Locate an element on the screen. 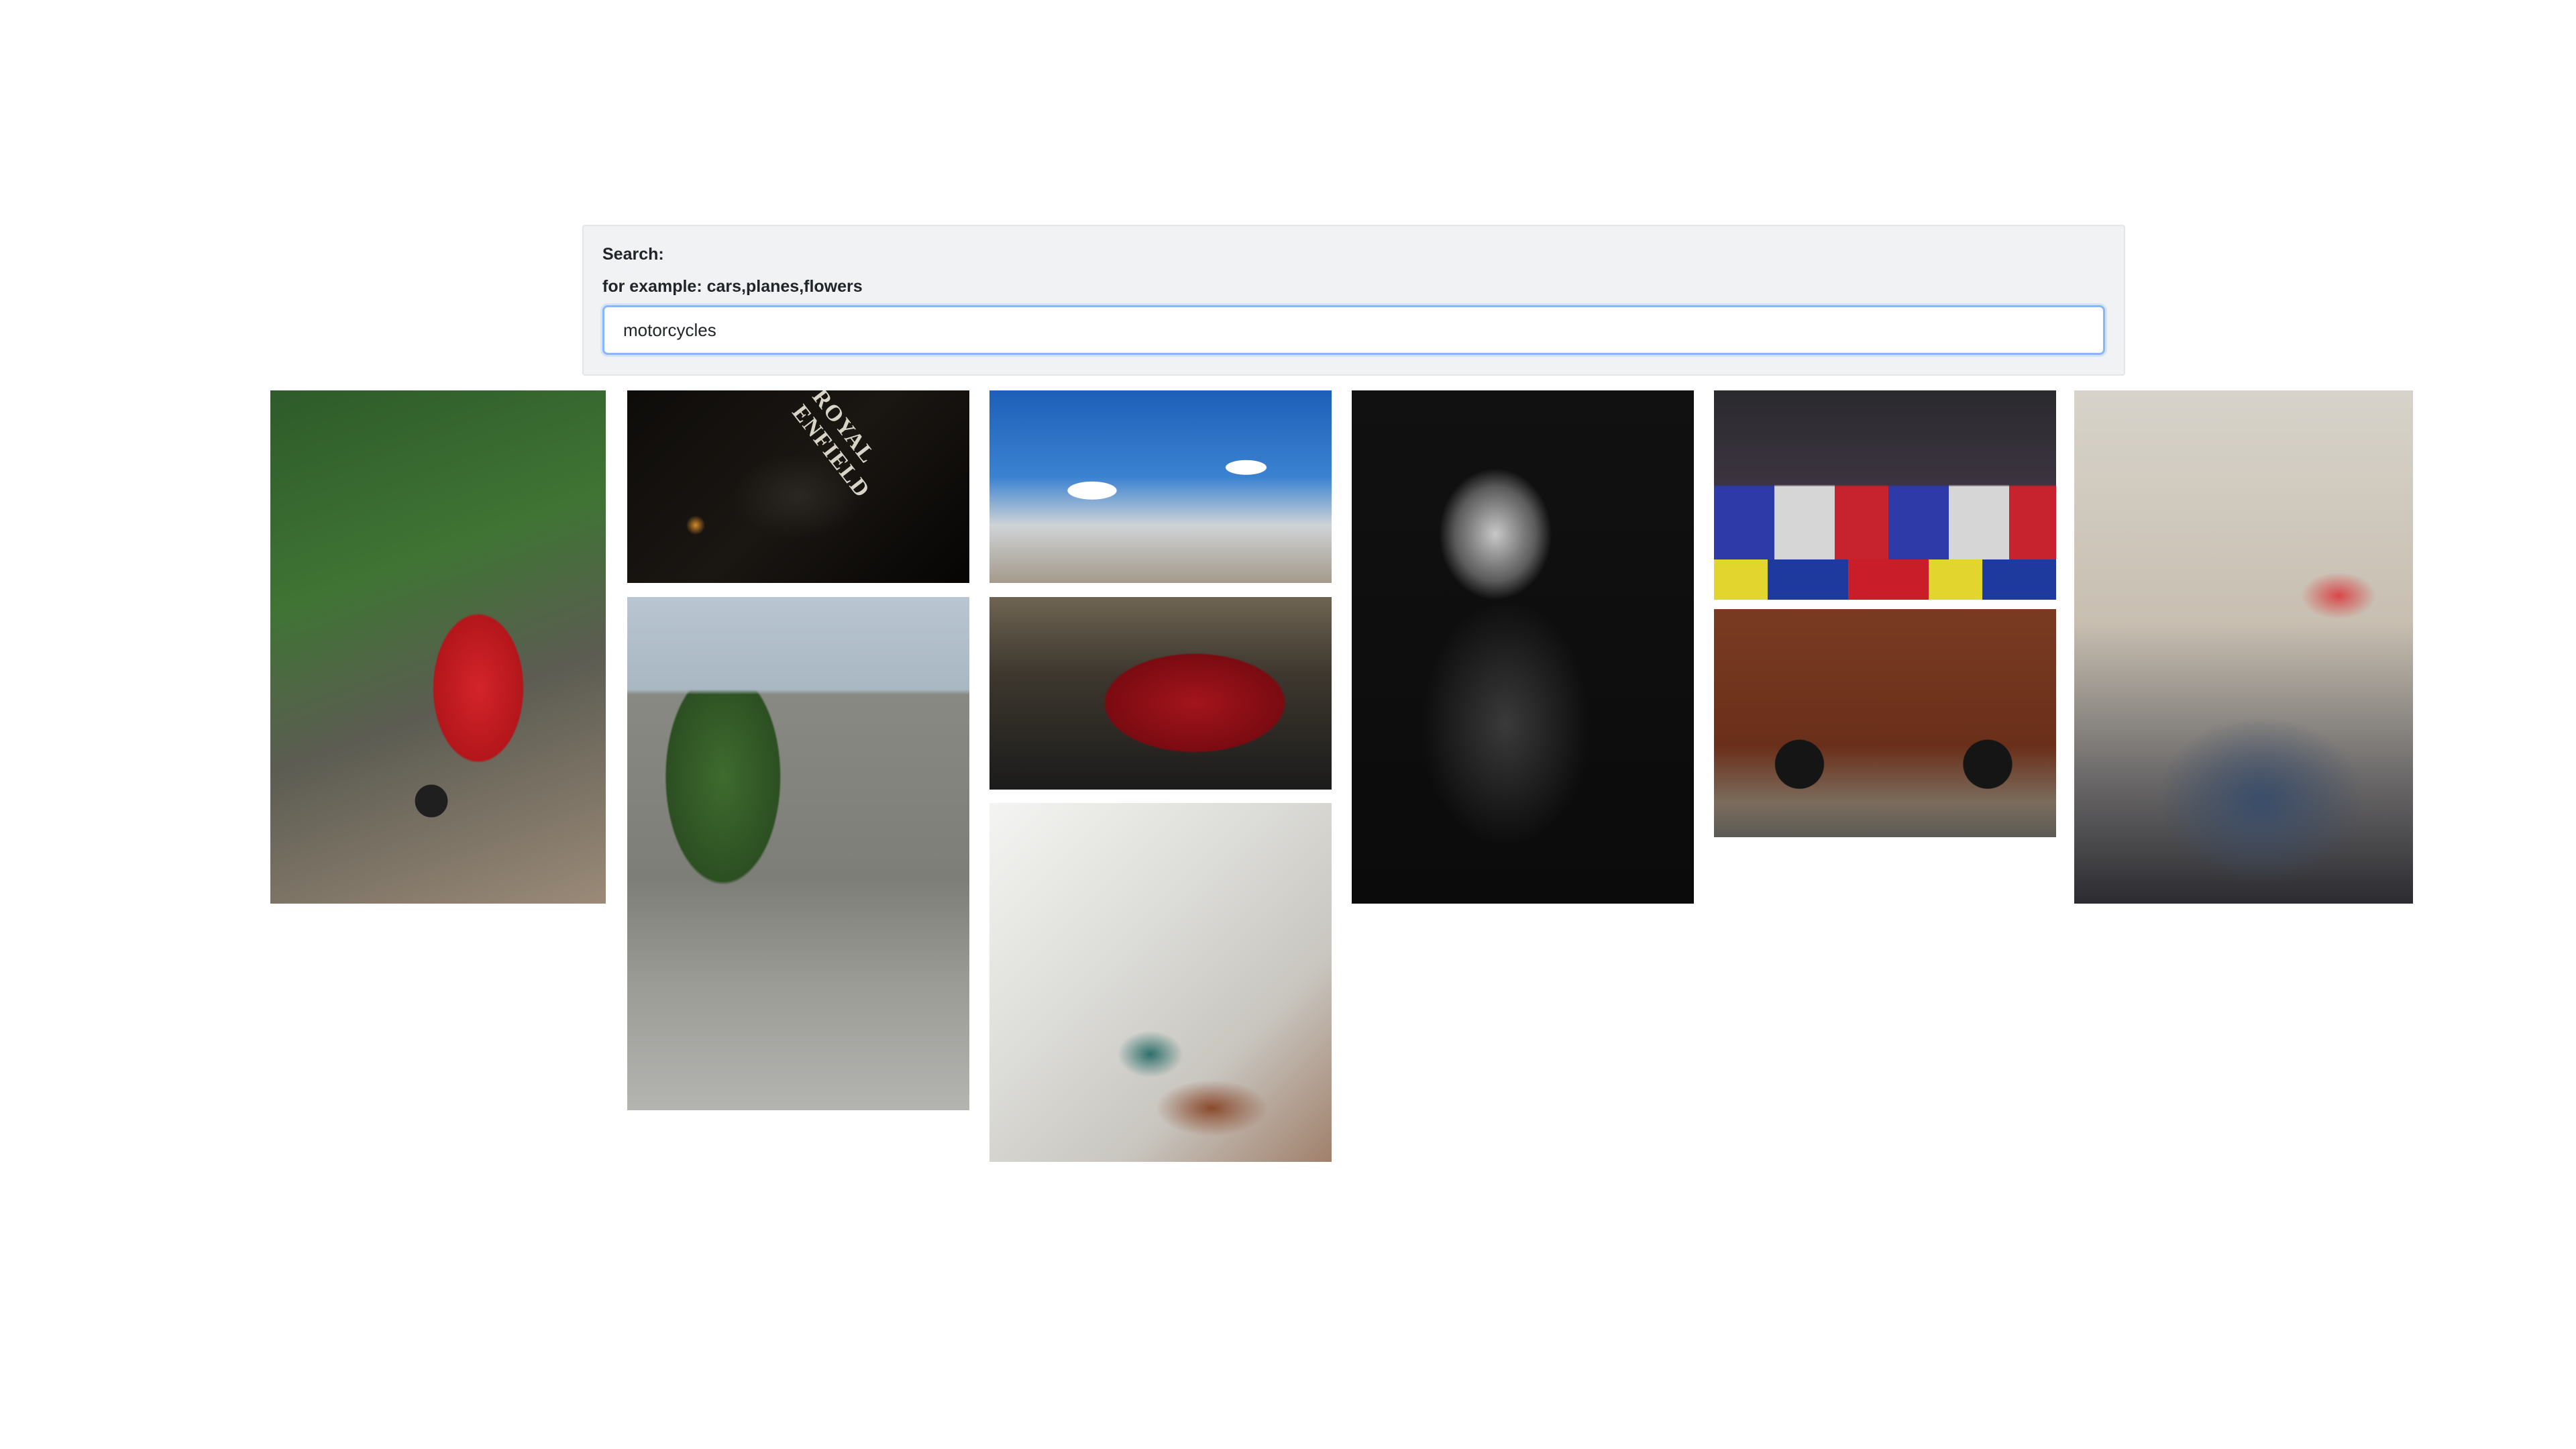 This screenshot has width=2576, height=1449. sponsor-banner is located at coordinates (1885, 579).